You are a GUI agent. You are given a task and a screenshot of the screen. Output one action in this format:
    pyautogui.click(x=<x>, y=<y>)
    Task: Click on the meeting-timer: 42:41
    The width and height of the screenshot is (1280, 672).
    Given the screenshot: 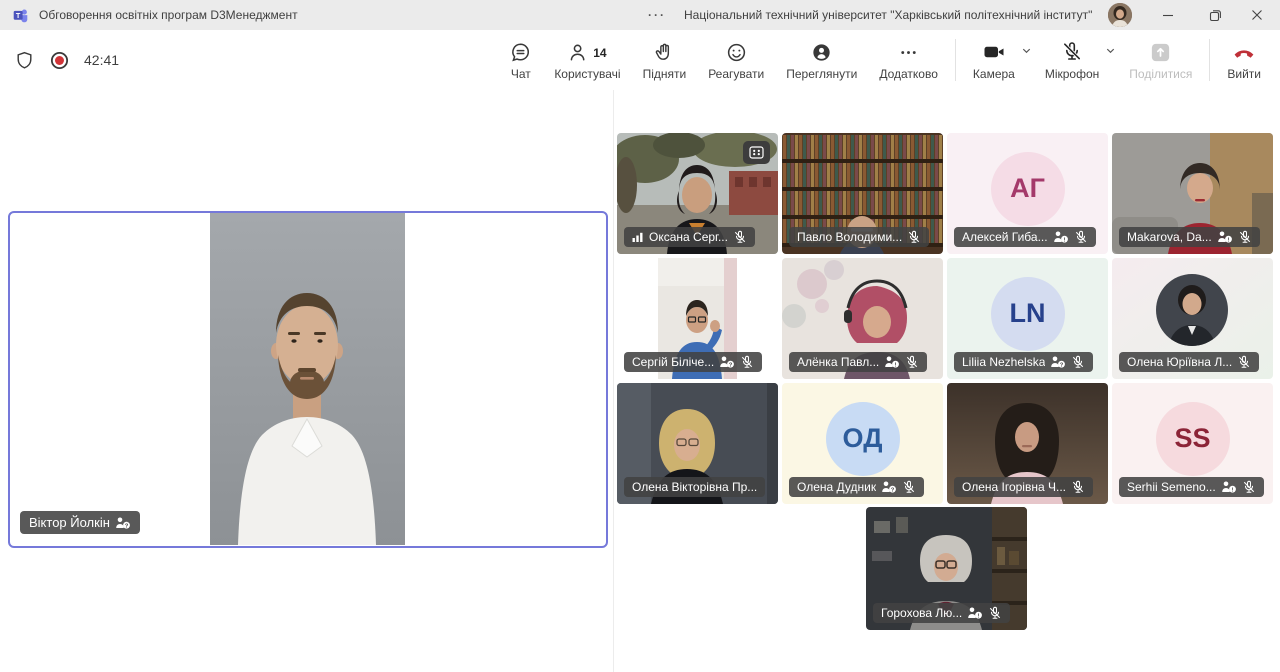 What is the action you would take?
    pyautogui.click(x=102, y=60)
    